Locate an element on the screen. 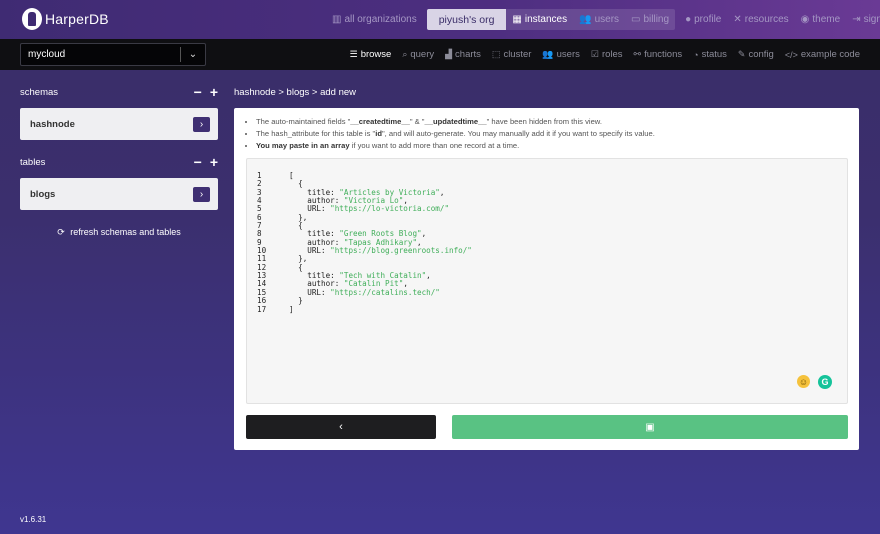 Image resolution: width=880 pixels, height=534 pixels. tab-example-code: </> example code is located at coordinates (822, 54).